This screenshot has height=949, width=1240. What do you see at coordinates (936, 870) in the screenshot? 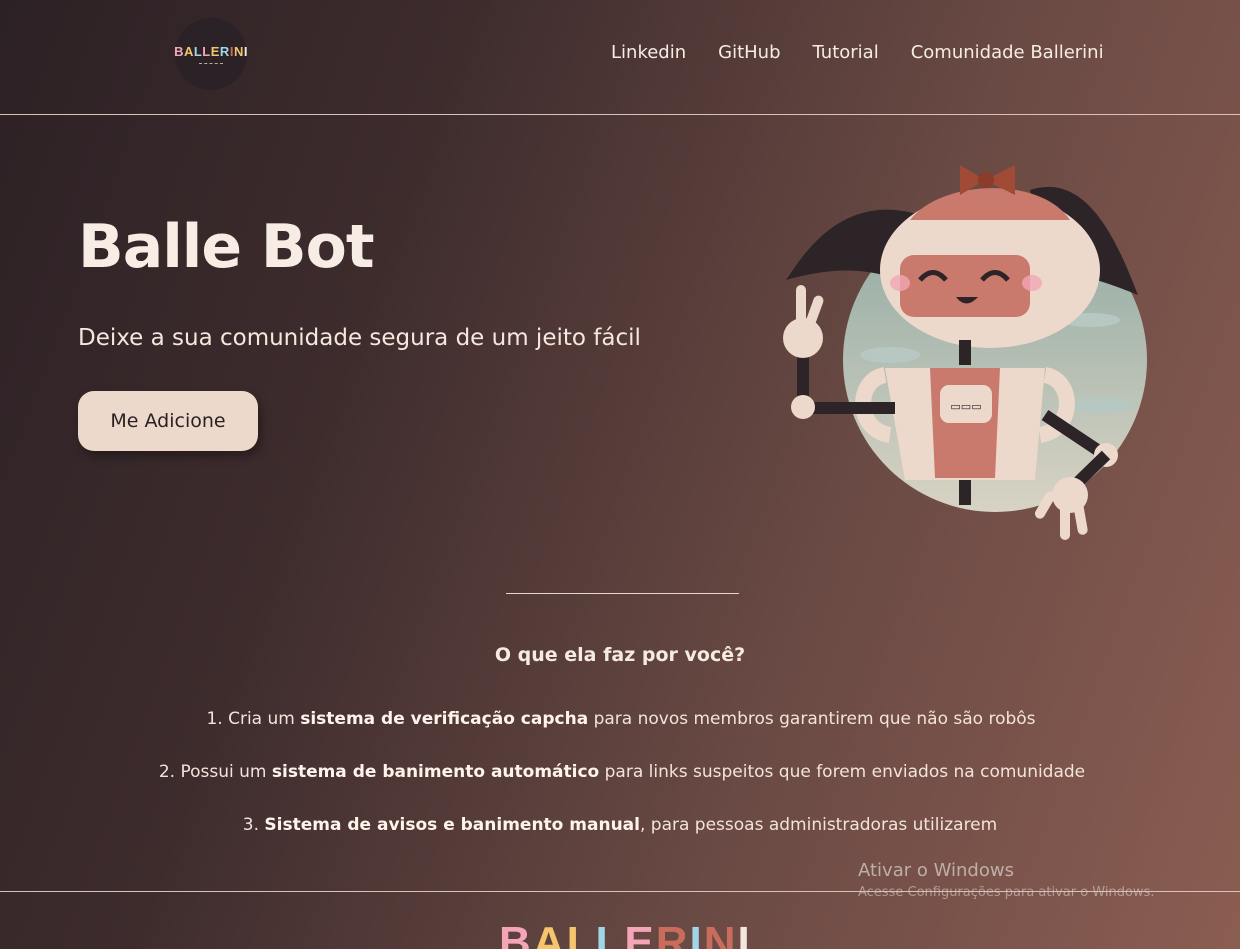
I see `watermark-title: Ativar o Windows` at bounding box center [936, 870].